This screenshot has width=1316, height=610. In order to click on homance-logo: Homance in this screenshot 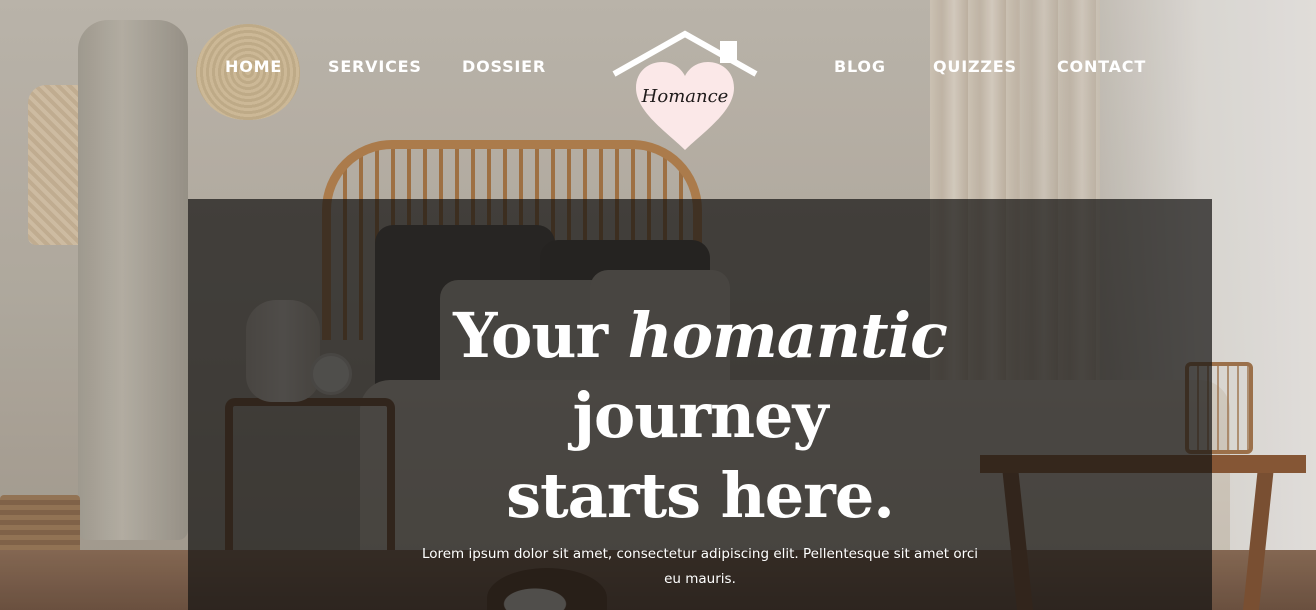, I will do `click(685, 92)`.